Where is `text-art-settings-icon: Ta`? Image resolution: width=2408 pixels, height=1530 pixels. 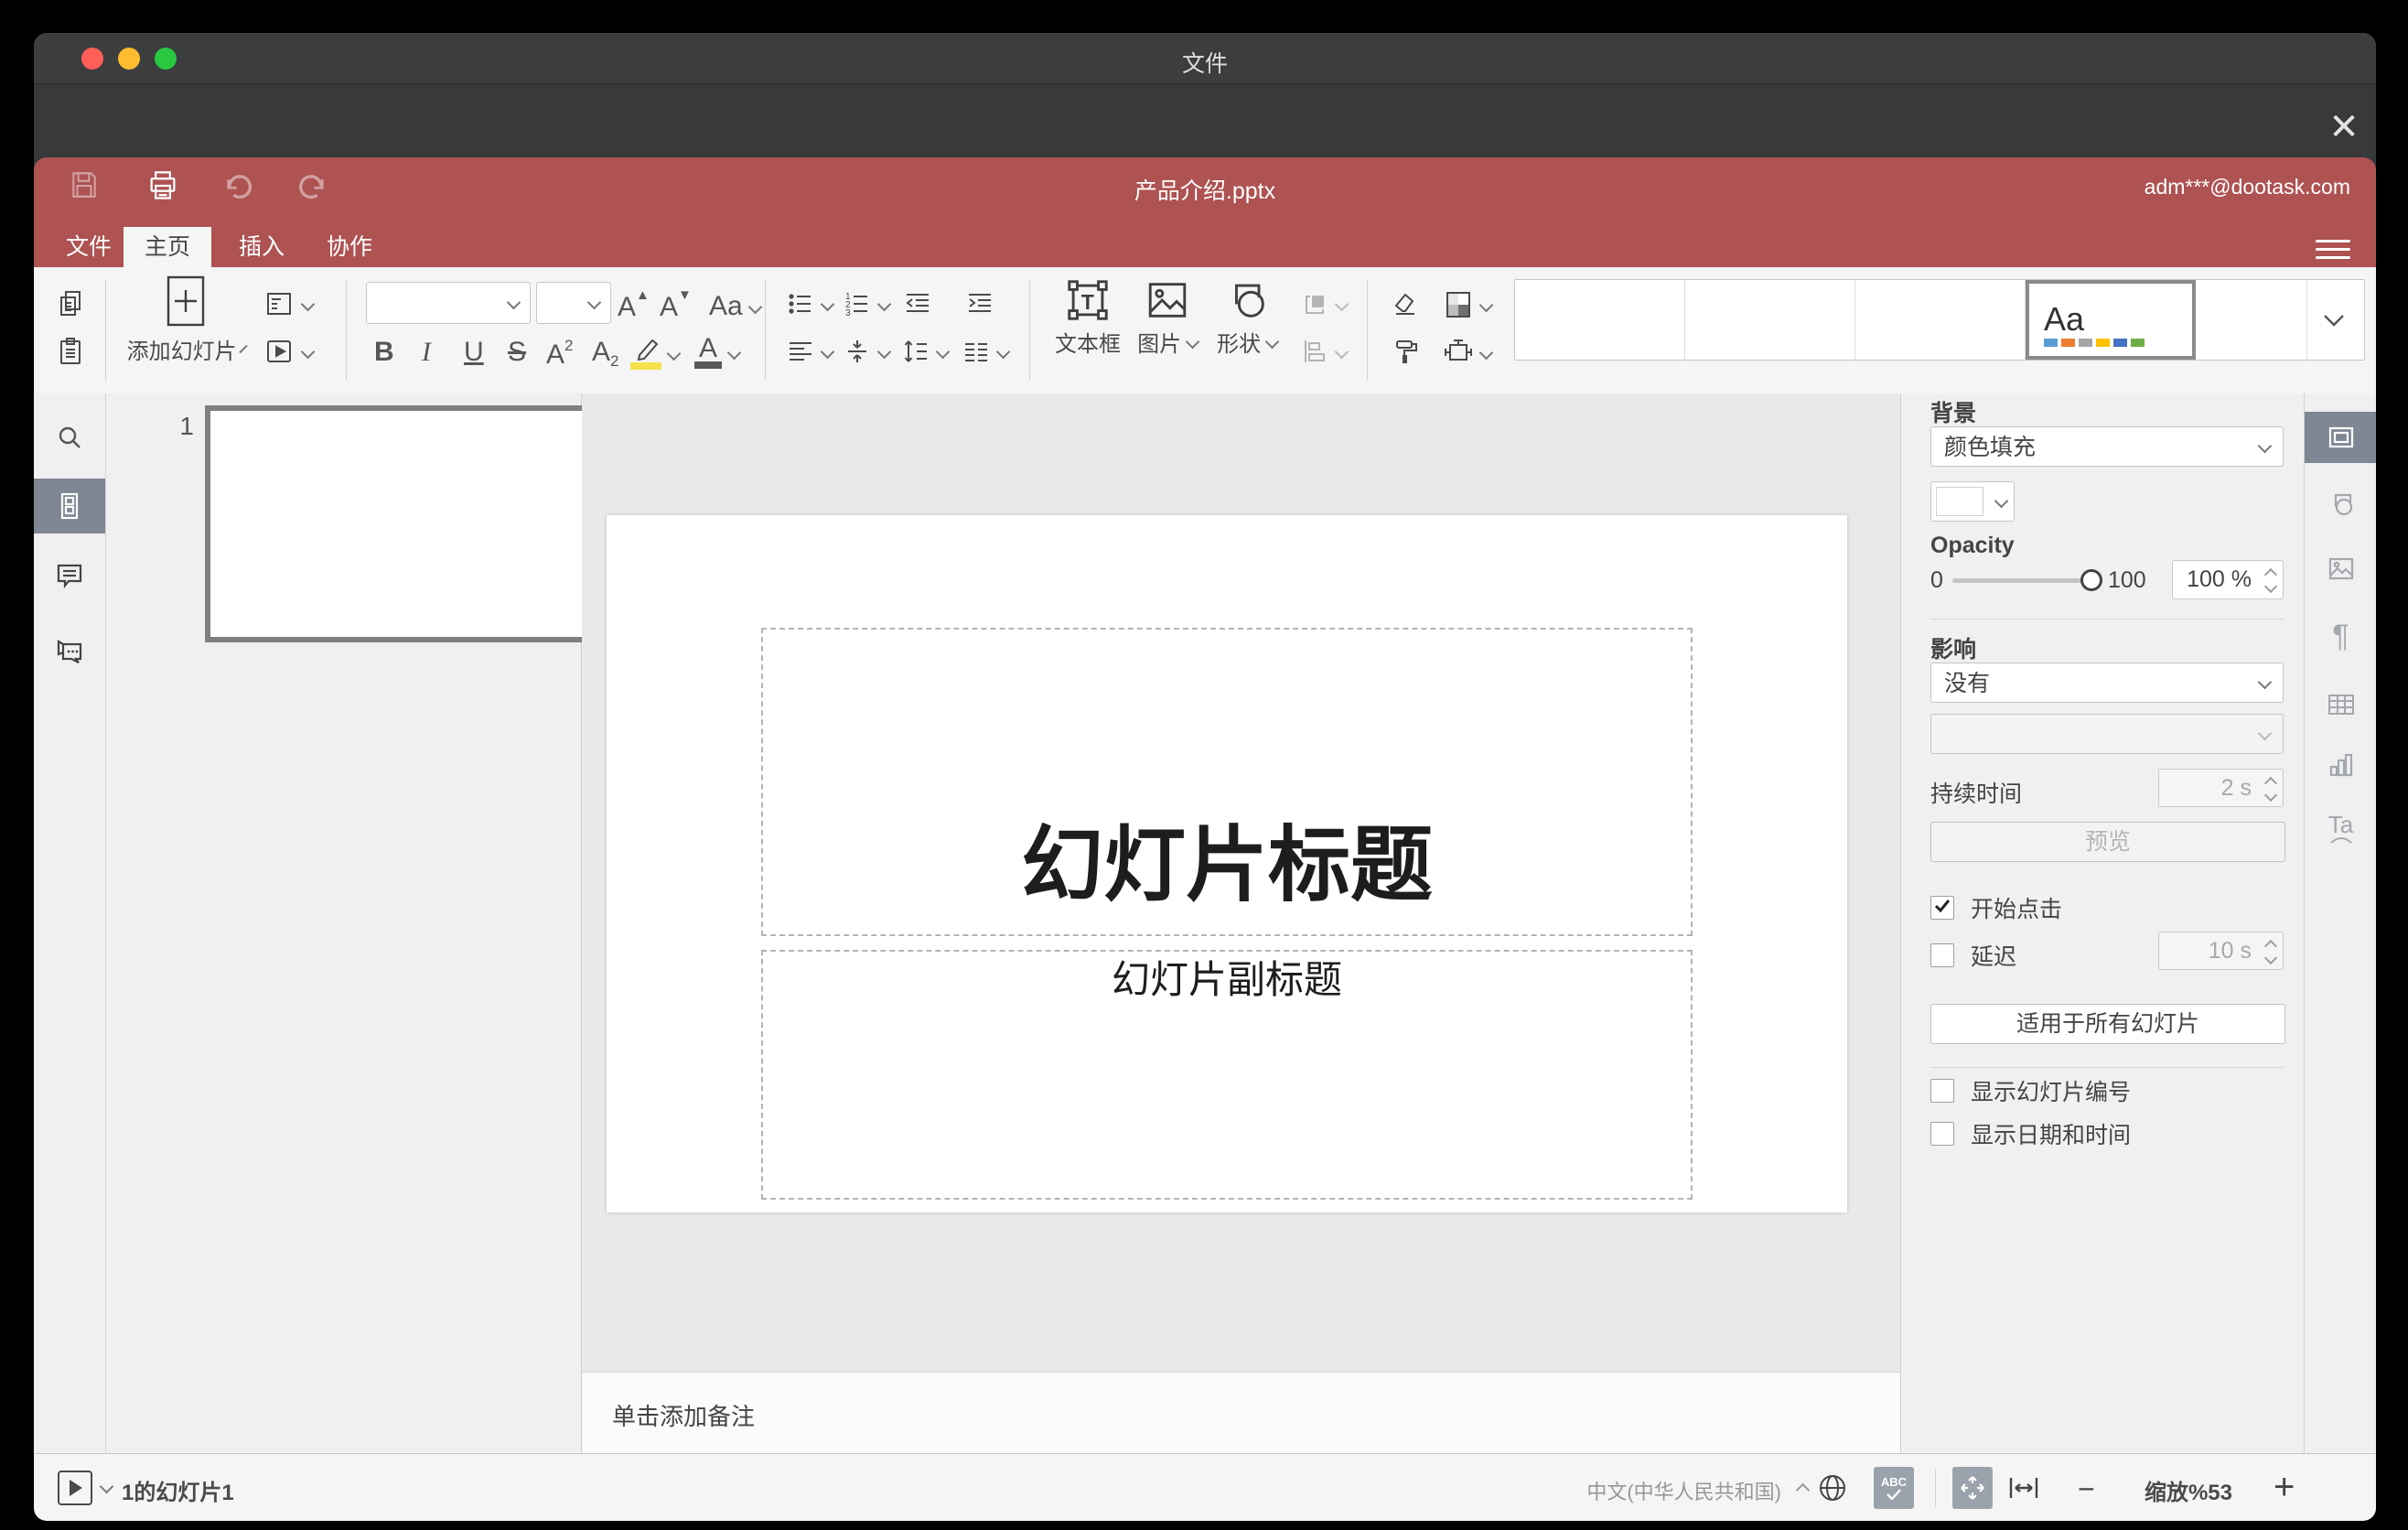 text-art-settings-icon: Ta is located at coordinates (2340, 829).